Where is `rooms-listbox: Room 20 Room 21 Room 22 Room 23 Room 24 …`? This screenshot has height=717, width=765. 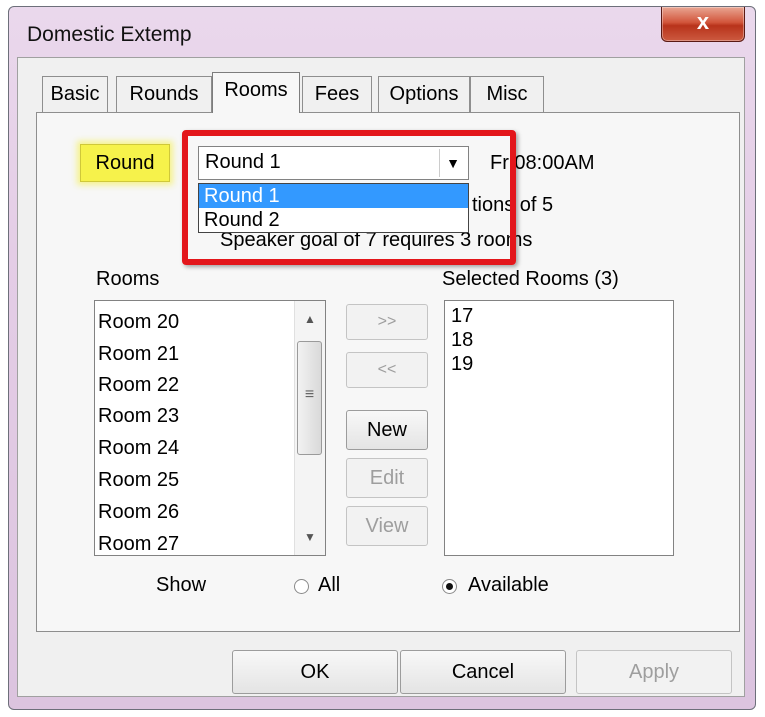
rooms-listbox: Room 20 Room 21 Room 22 Room 23 Room 24 … is located at coordinates (210, 428).